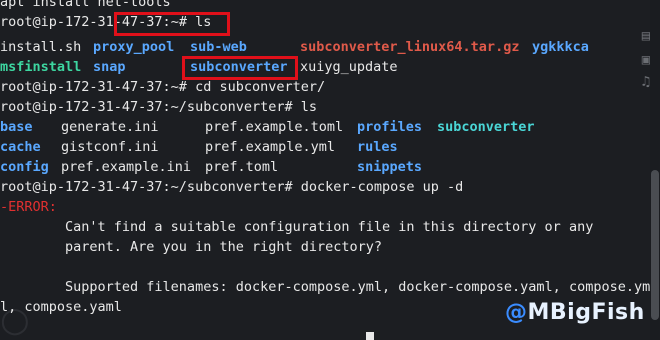  I want to click on ls-entry: install.sh, so click(41, 47).